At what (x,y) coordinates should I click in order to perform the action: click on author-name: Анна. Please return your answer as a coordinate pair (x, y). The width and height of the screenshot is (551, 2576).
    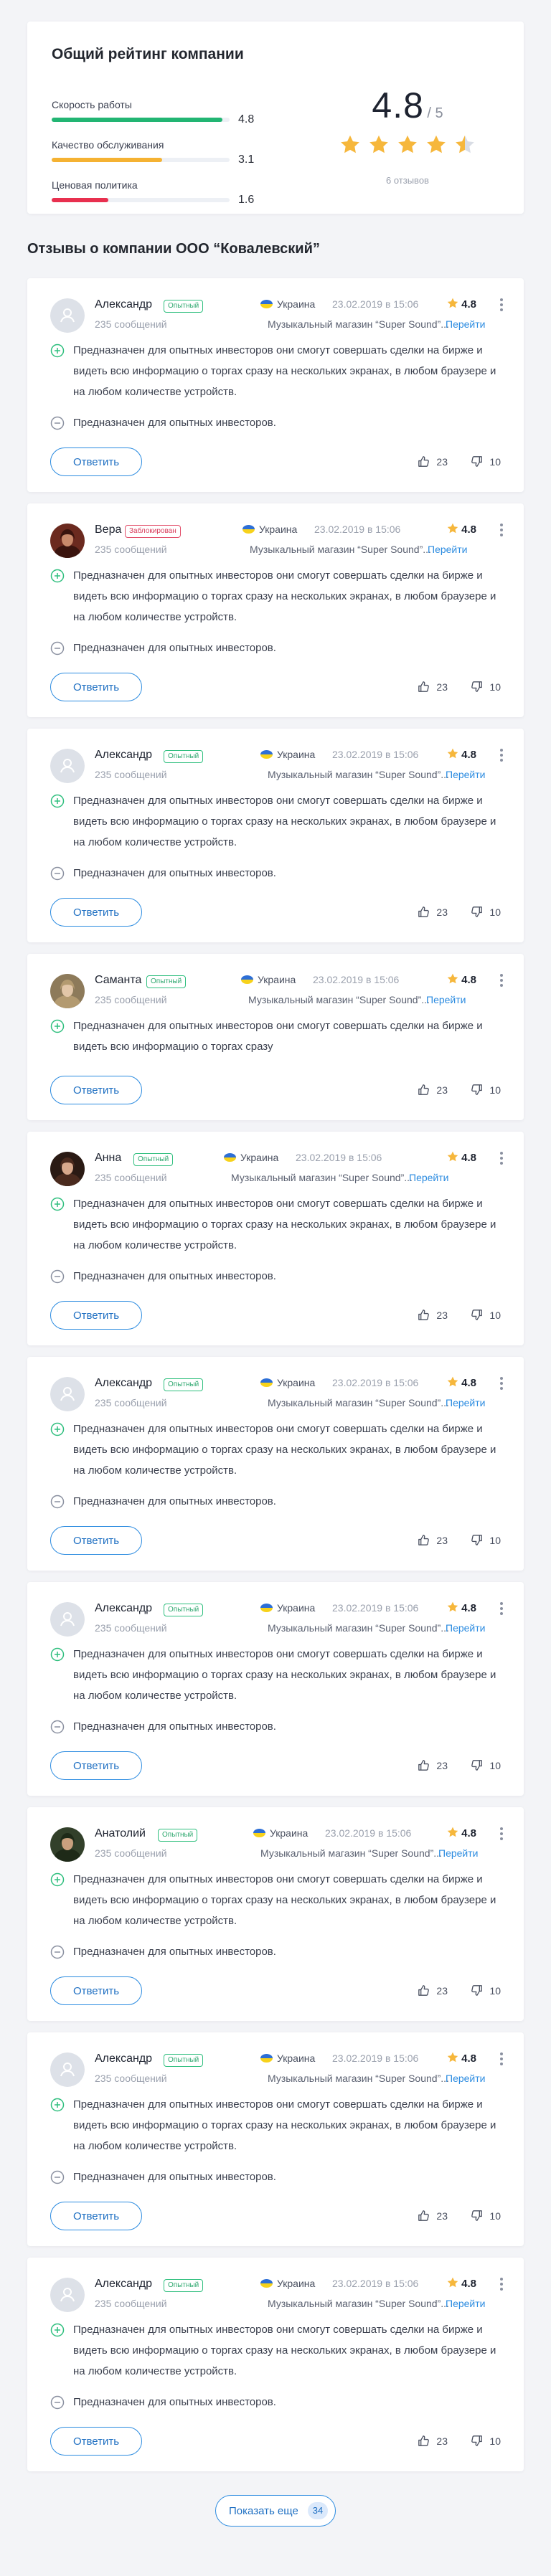
    Looking at the image, I should click on (108, 1158).